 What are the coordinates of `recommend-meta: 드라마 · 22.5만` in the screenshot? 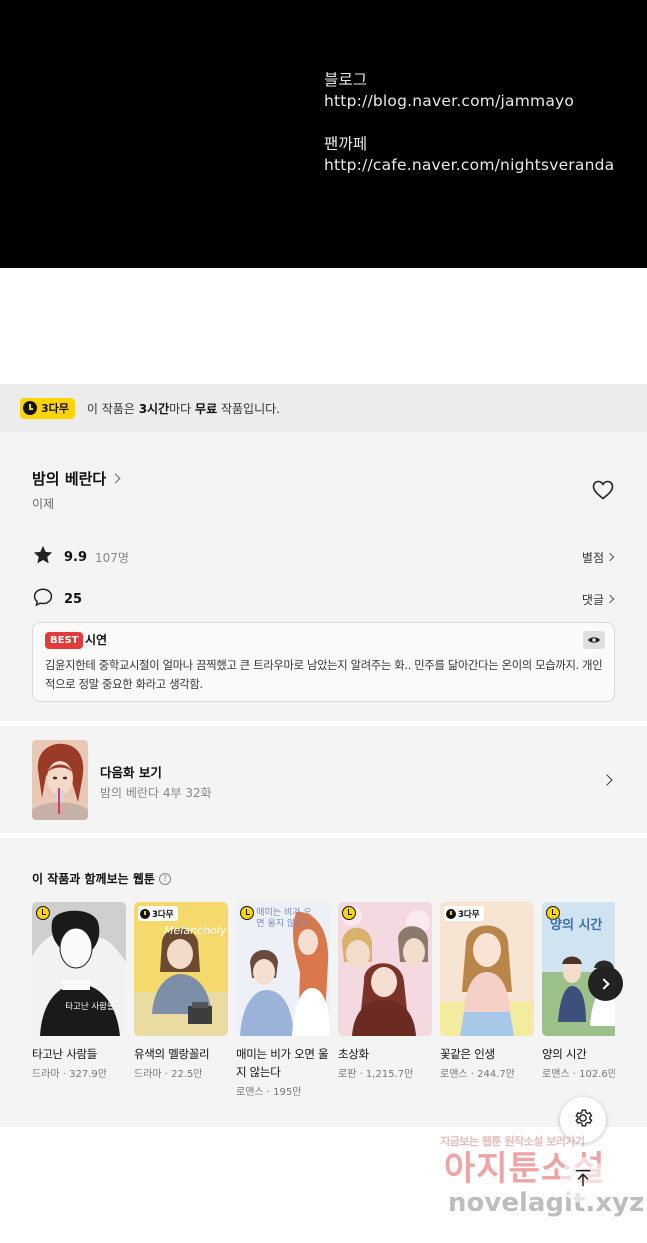 It's located at (168, 1074).